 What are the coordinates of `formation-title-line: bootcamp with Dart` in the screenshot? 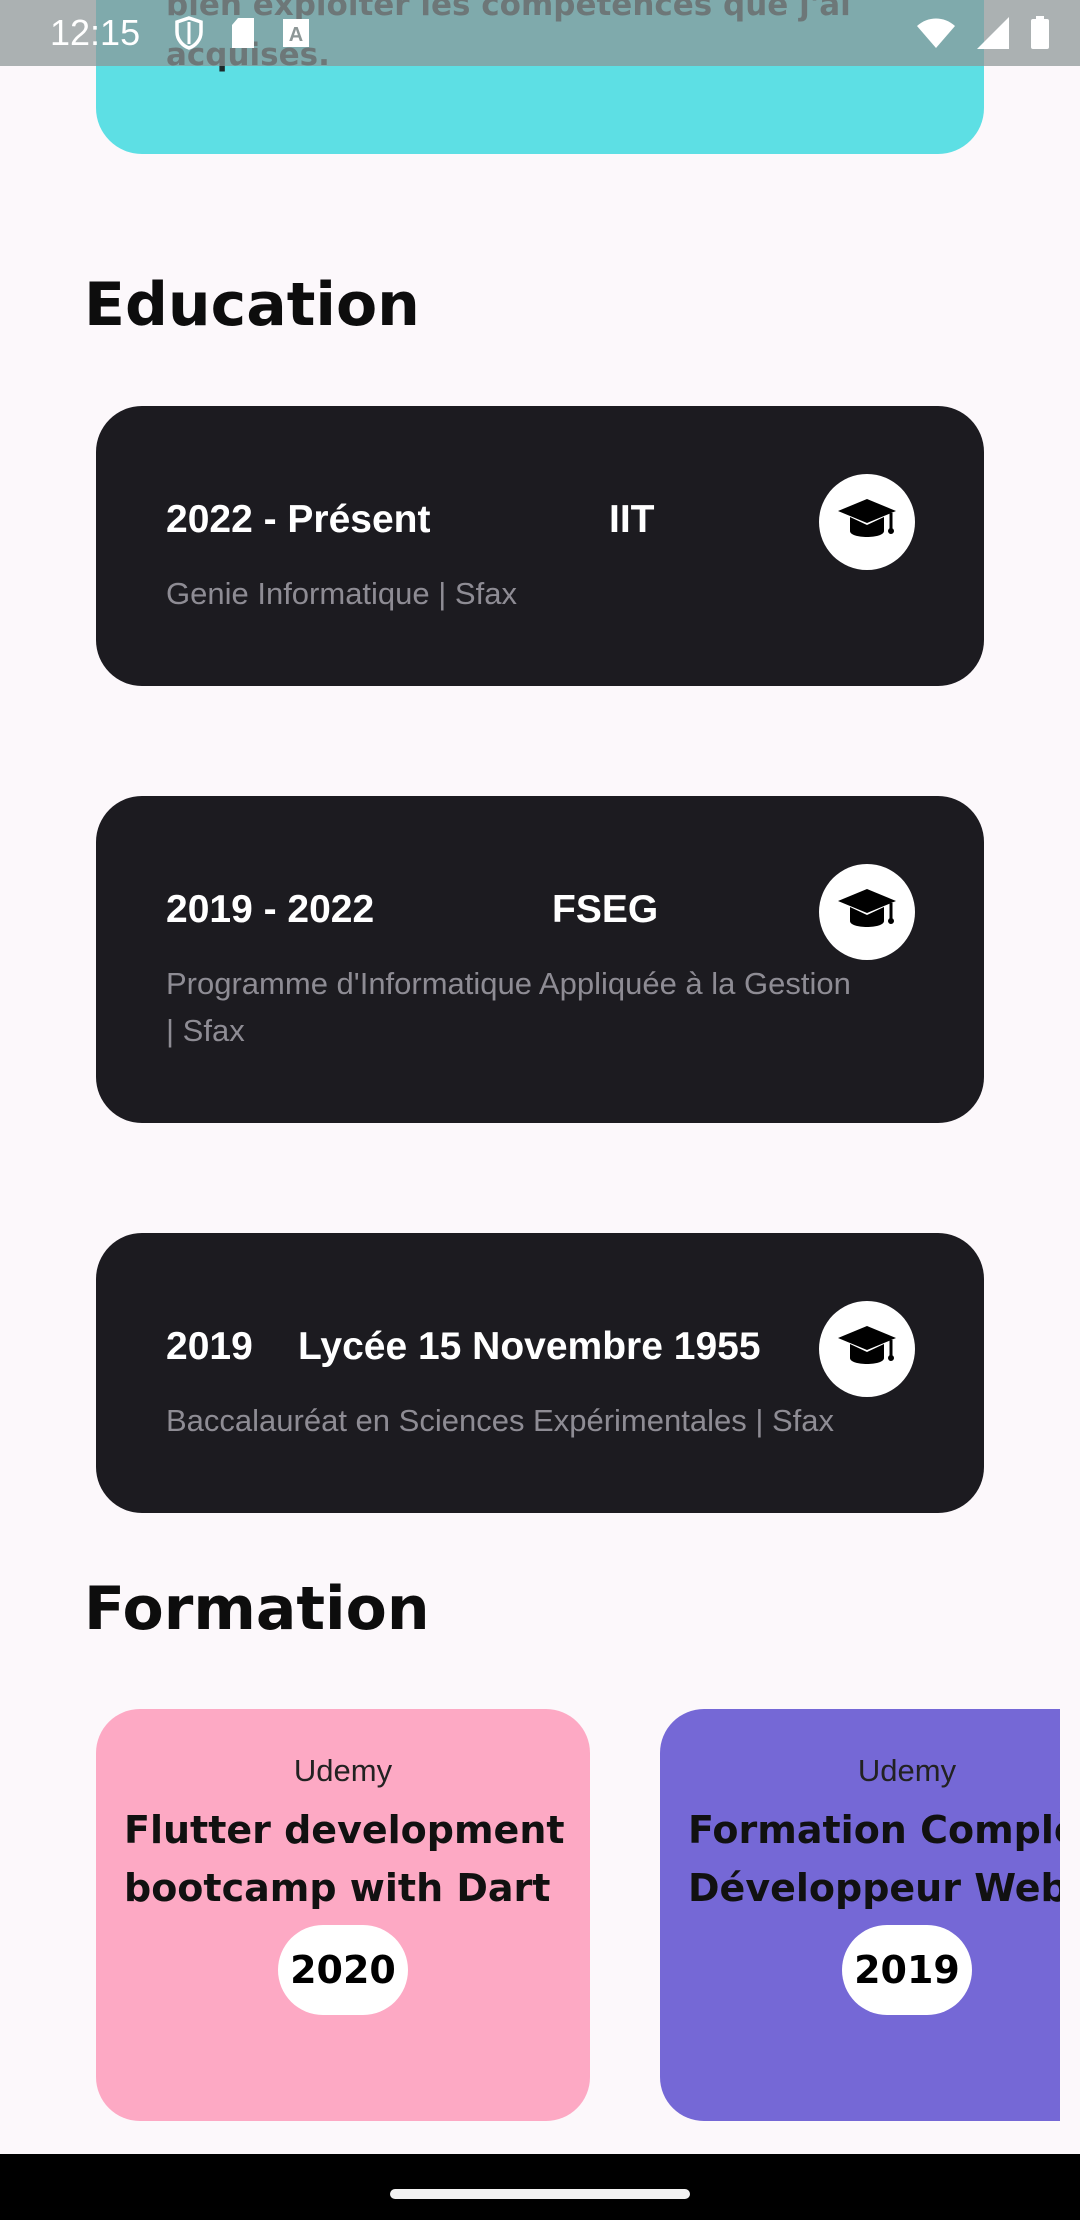 It's located at (337, 1888).